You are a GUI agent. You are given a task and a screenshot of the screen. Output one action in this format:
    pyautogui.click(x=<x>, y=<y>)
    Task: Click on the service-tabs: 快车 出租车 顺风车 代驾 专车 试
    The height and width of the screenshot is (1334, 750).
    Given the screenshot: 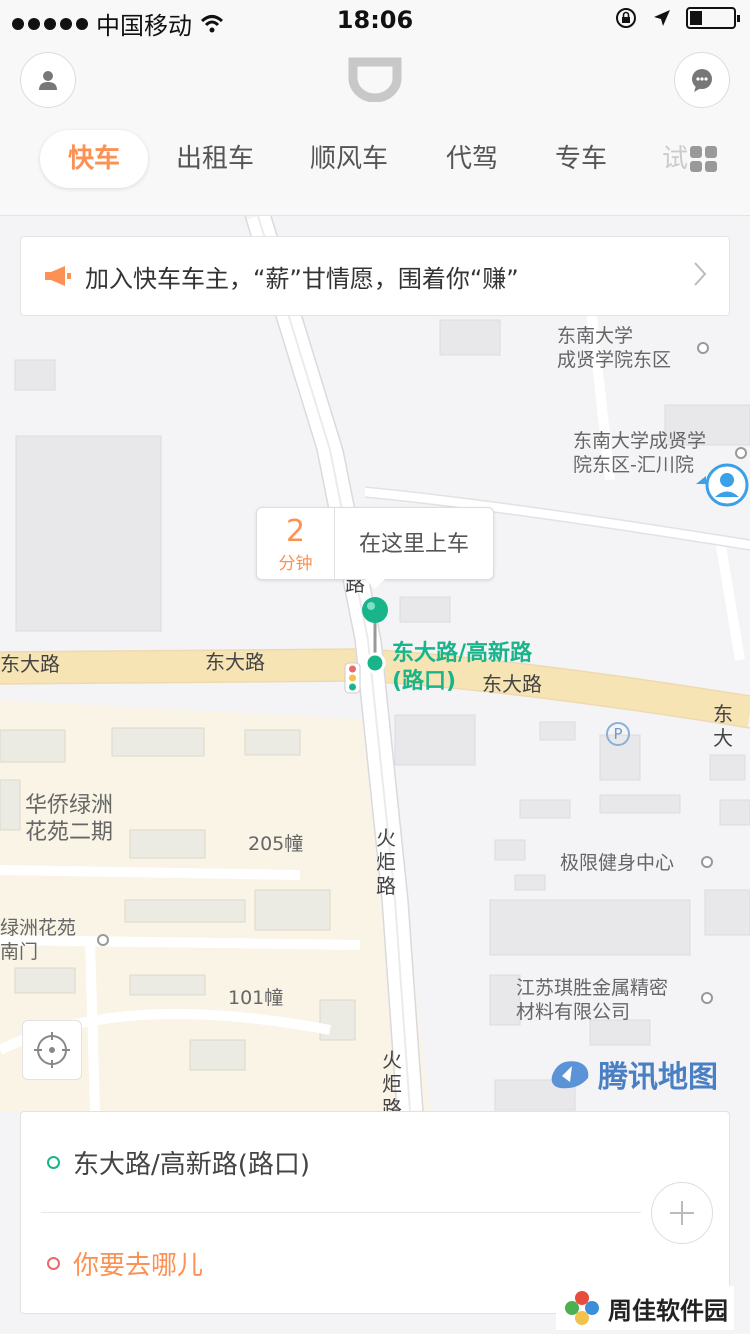 What is the action you would take?
    pyautogui.click(x=375, y=159)
    